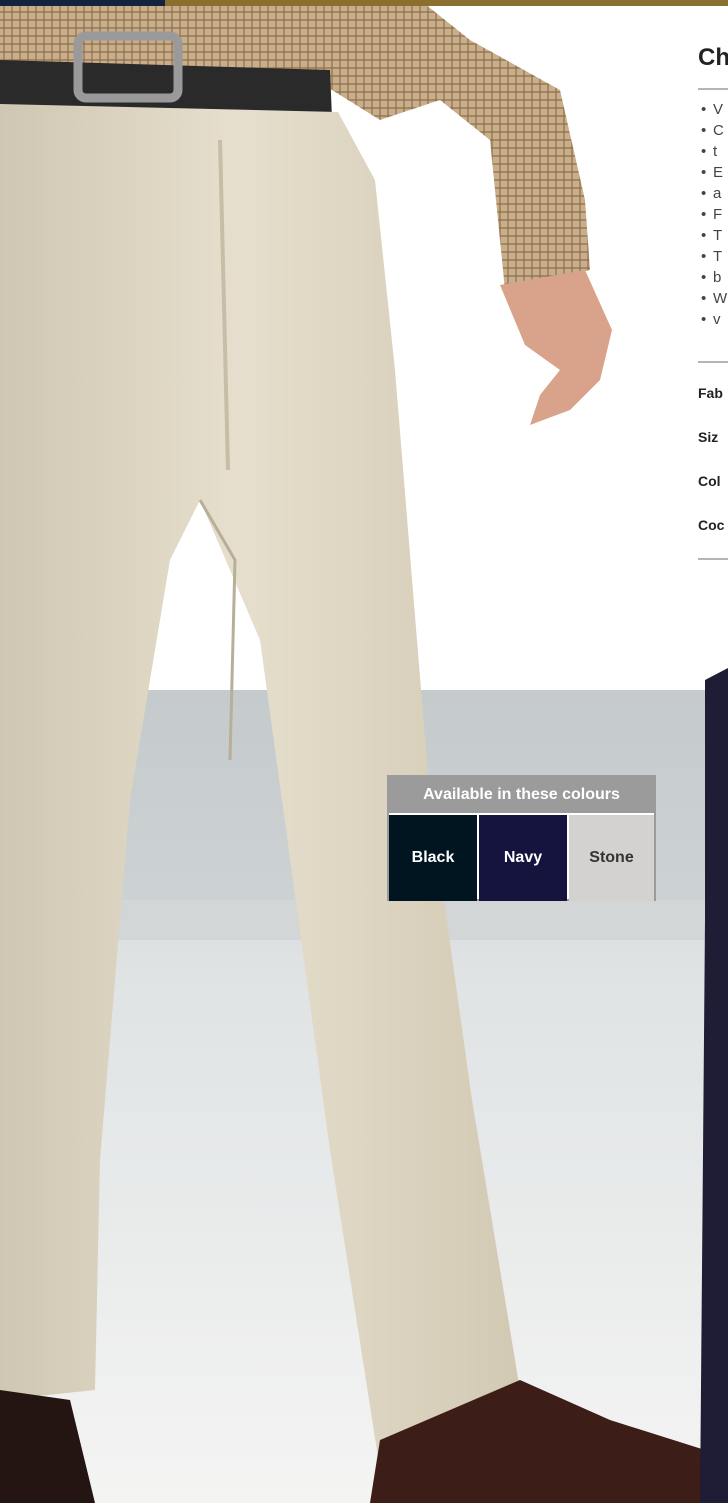 The height and width of the screenshot is (1503, 728). I want to click on feature-item: C, so click(712, 130).